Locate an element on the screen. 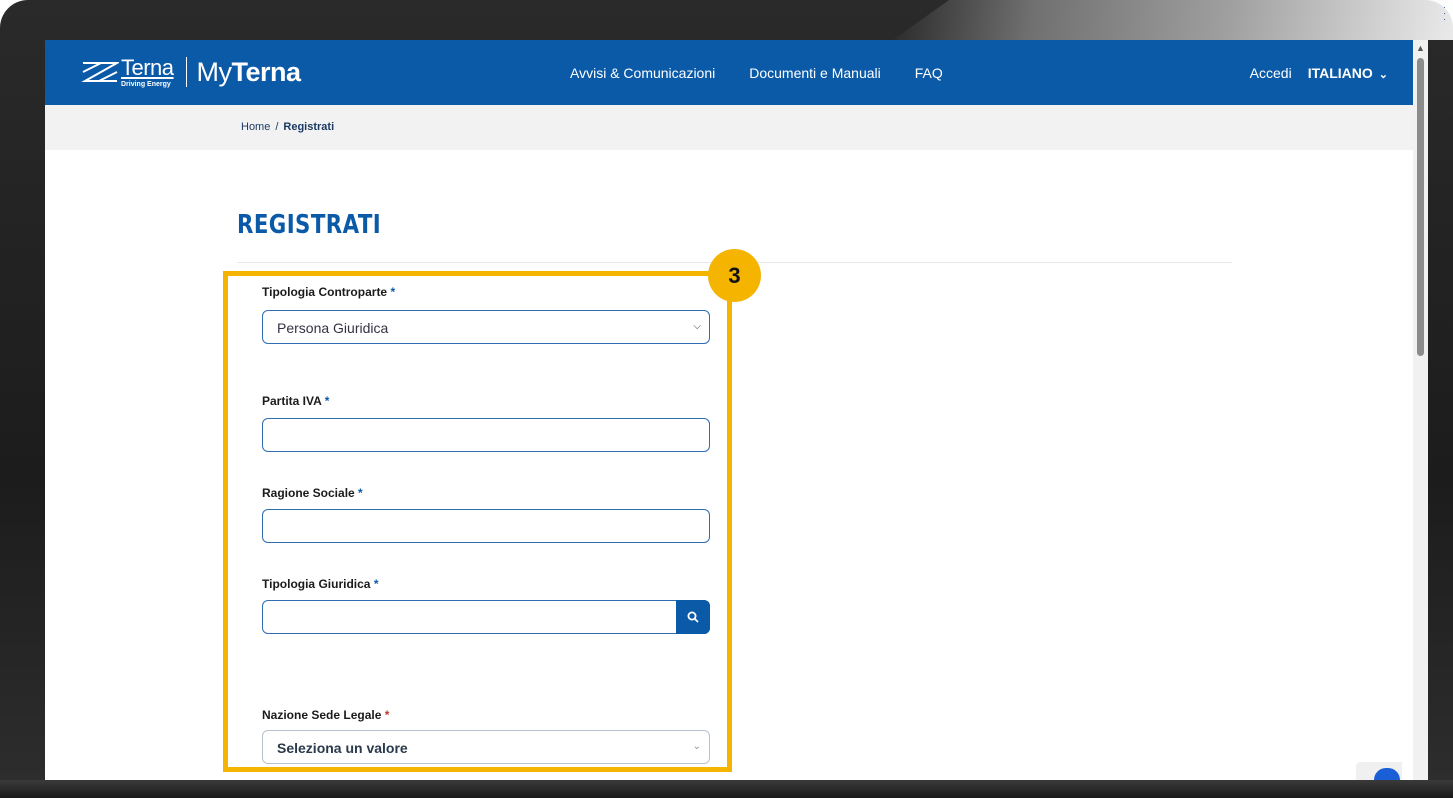 This screenshot has width=1453, height=798. myterna-logo: Terna Driving Energy MyTerna is located at coordinates (191, 72).